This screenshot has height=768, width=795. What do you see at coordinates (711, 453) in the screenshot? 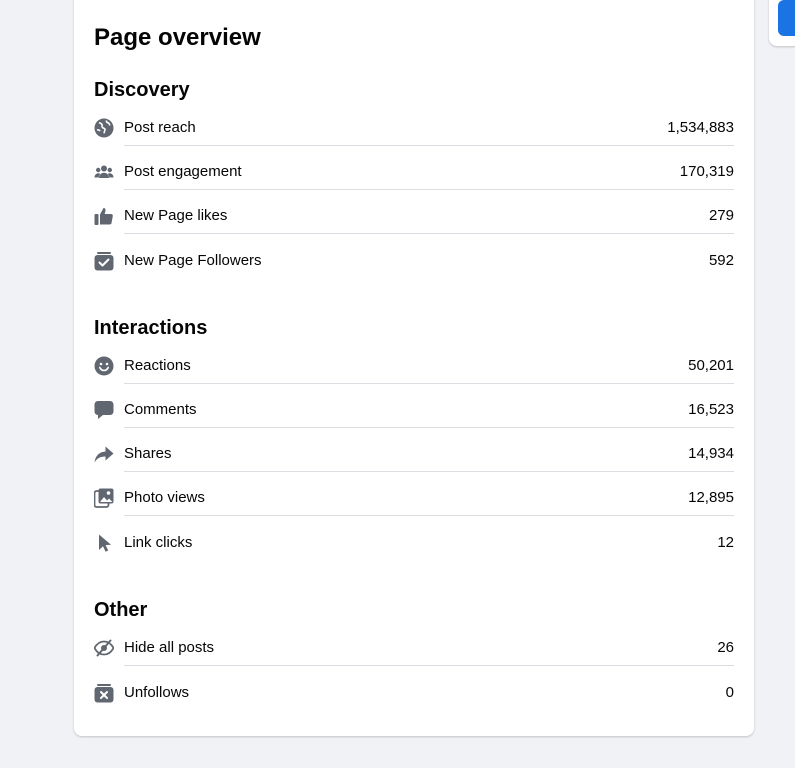
I see `metric-value: 14,934` at bounding box center [711, 453].